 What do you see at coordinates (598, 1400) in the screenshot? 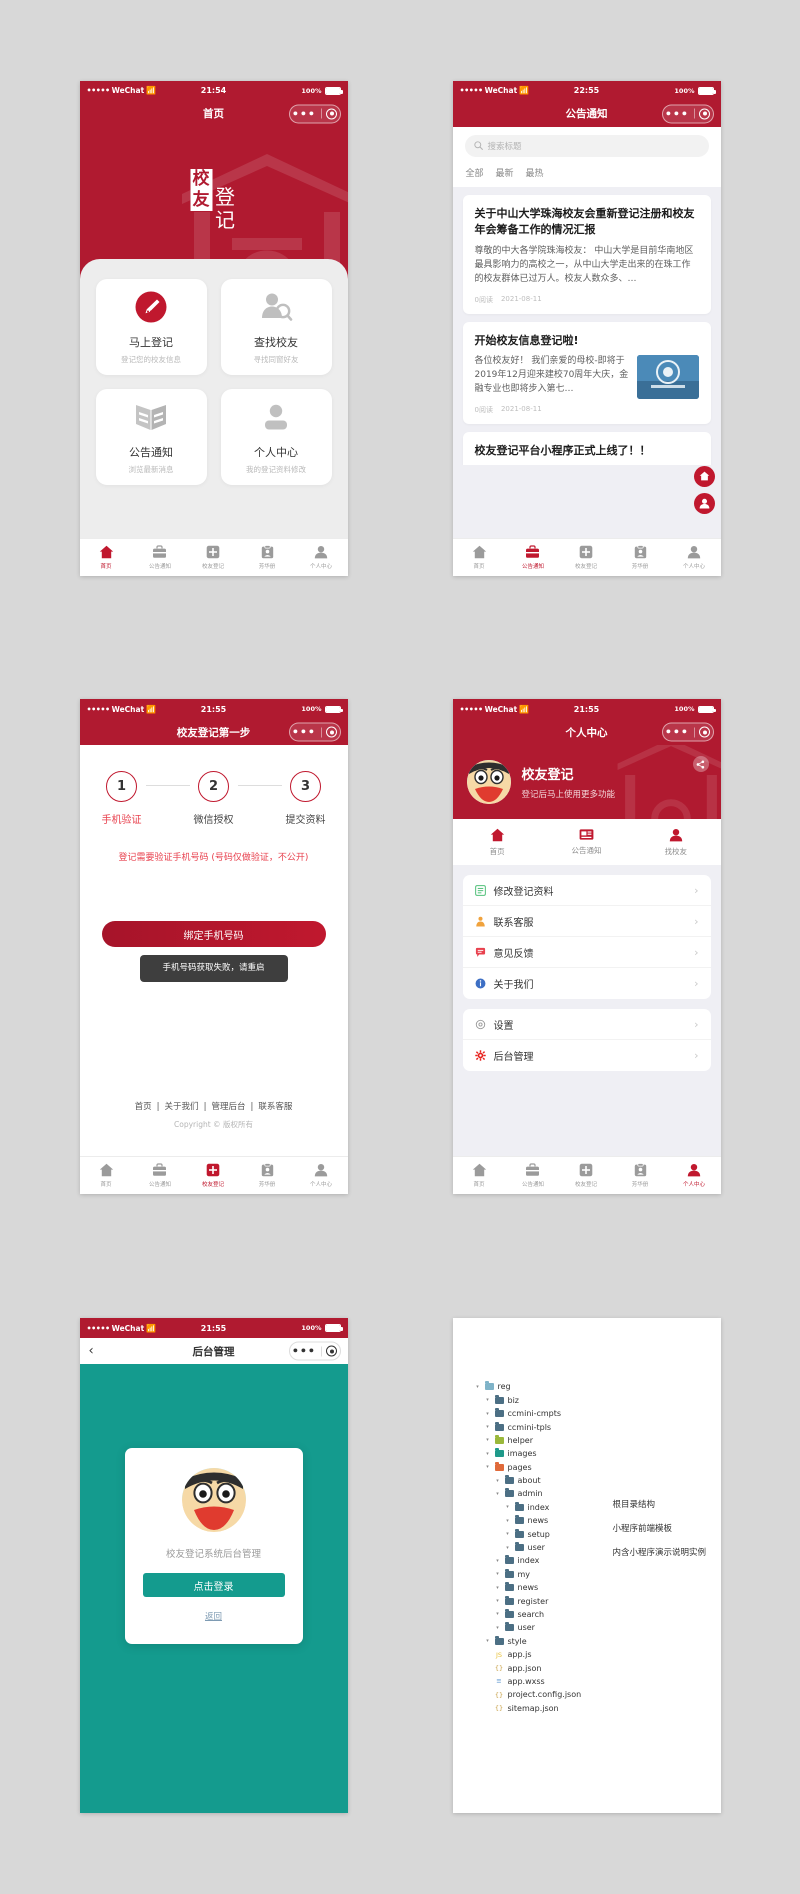
I see `tree-node: ▾ biz` at bounding box center [598, 1400].